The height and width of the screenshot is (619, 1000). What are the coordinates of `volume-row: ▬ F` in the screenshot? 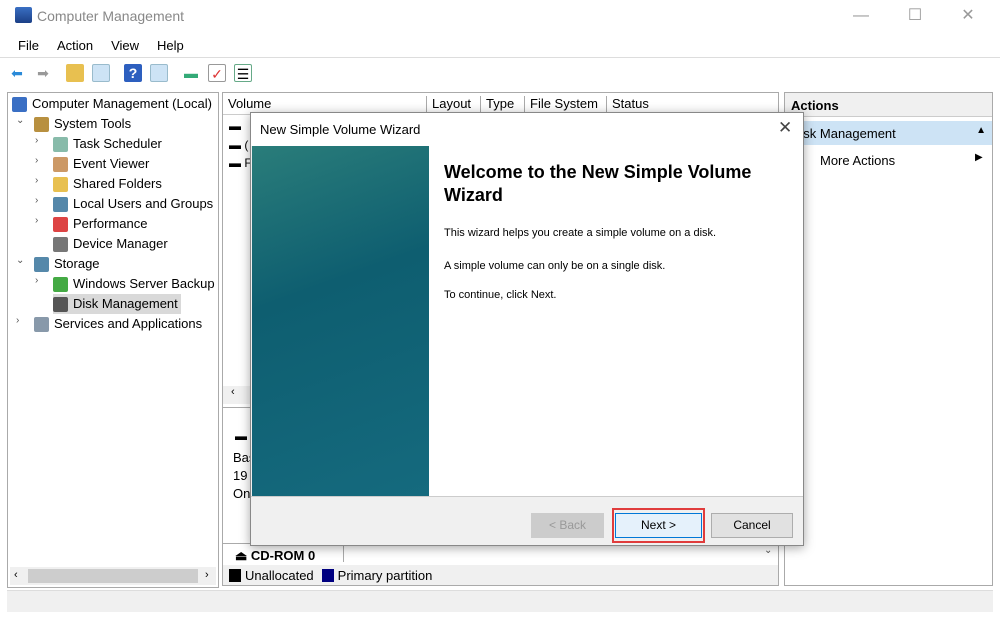 It's located at (240, 163).